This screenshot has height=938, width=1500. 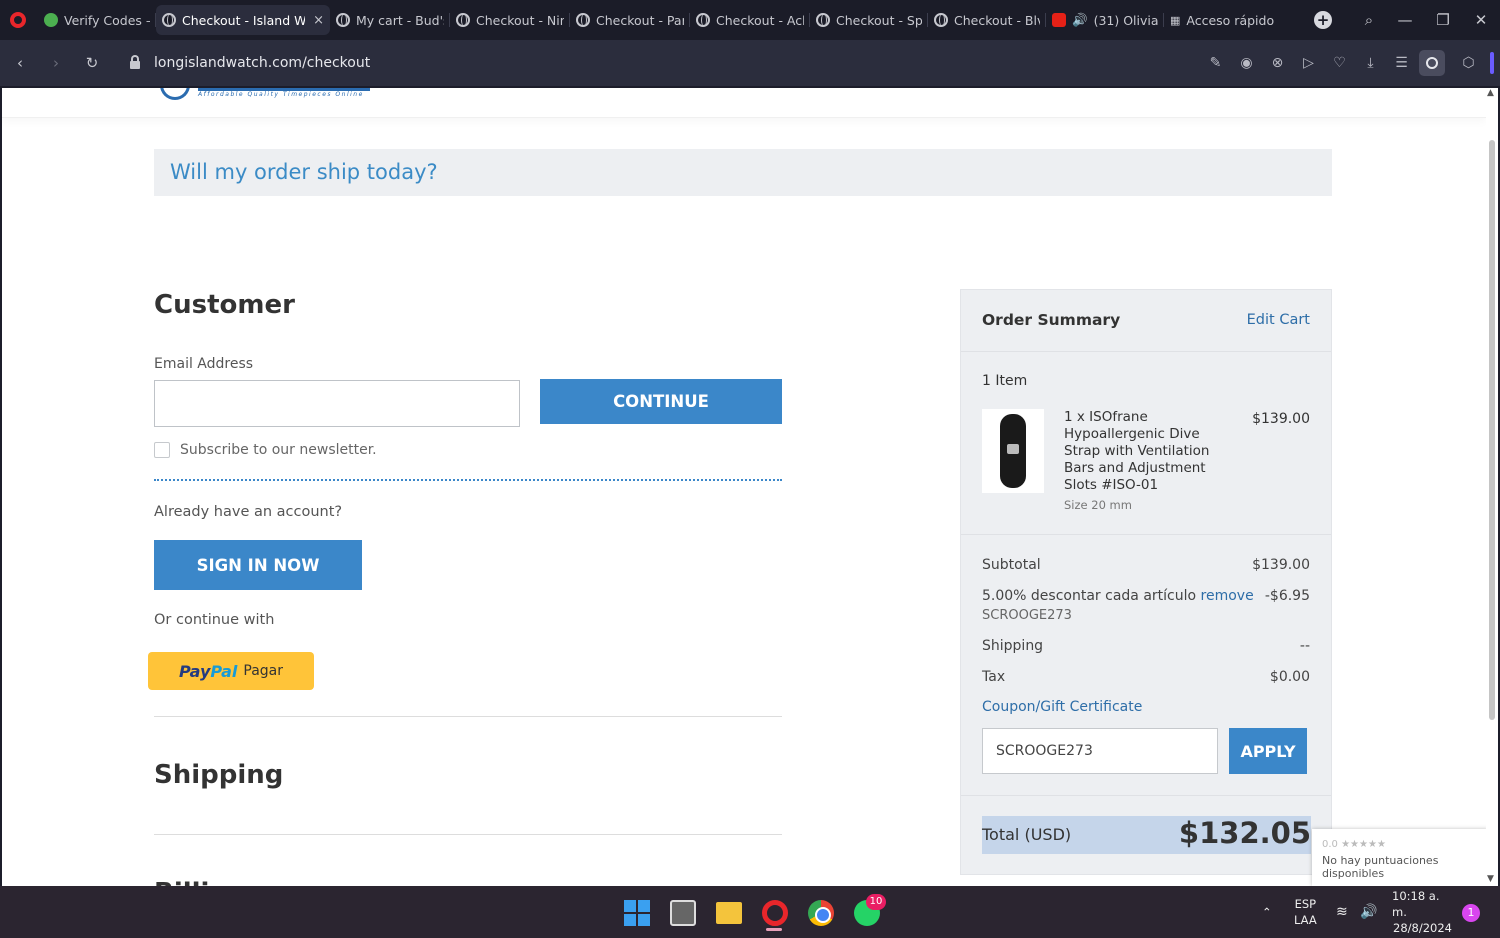 I want to click on tray-overflow-icon: ⌃, so click(x=1267, y=912).